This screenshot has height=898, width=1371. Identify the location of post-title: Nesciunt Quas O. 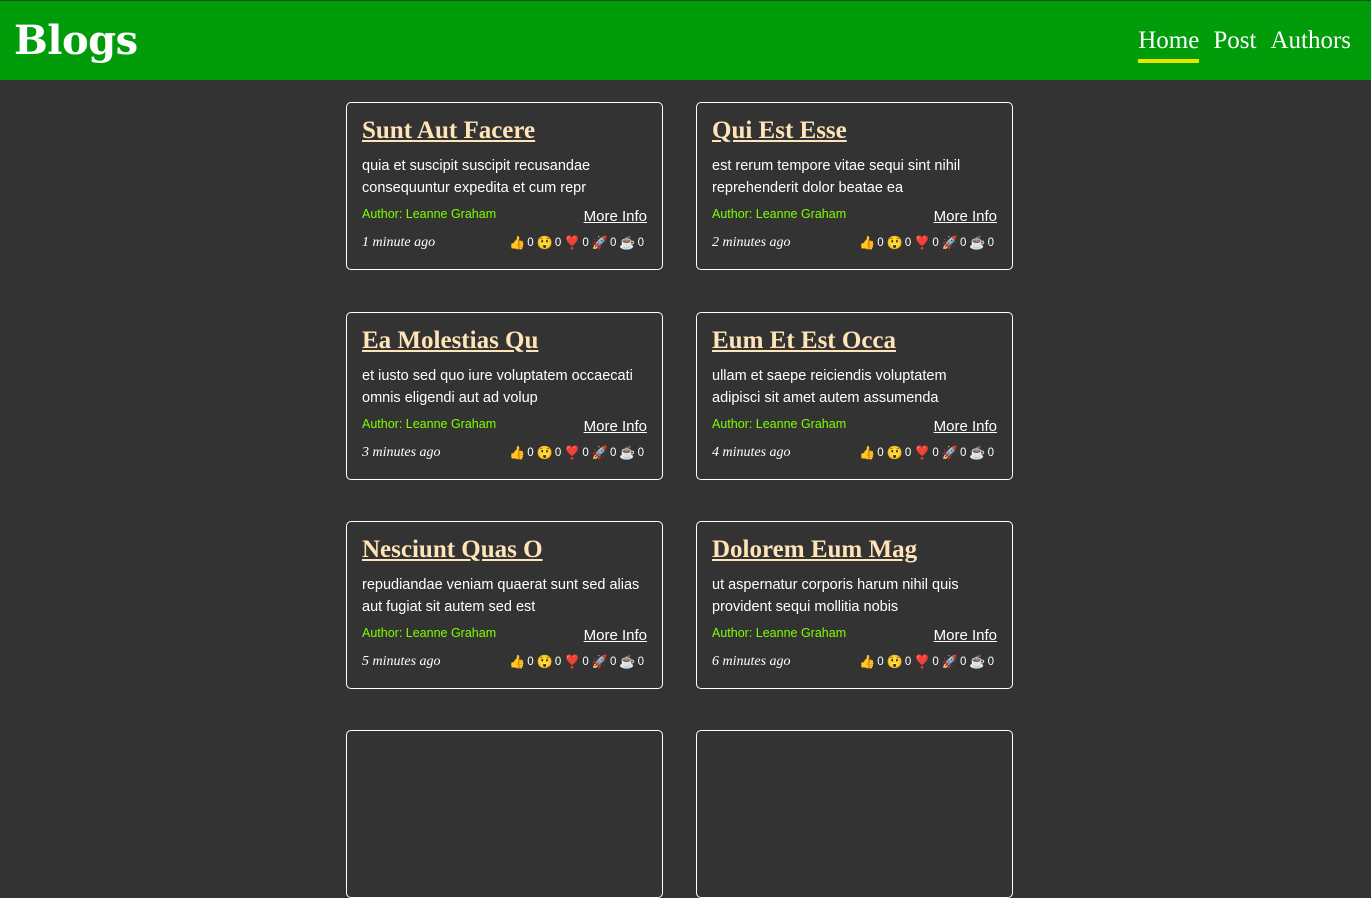
(452, 550).